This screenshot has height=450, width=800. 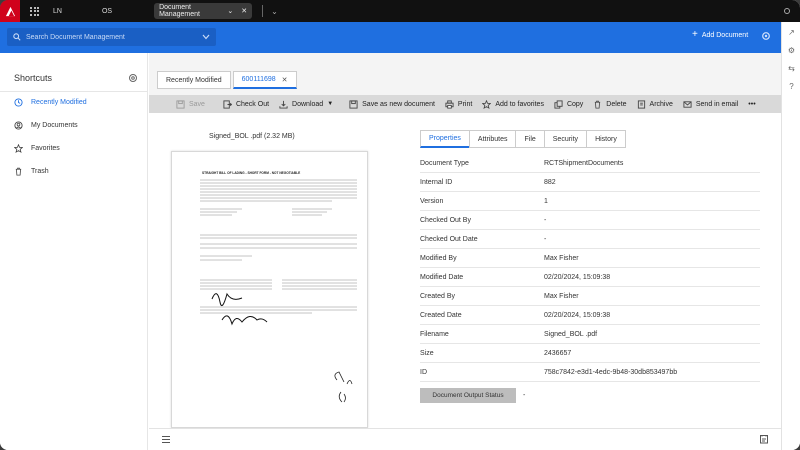 What do you see at coordinates (524, 395) in the screenshot?
I see `document-output-status-value: -` at bounding box center [524, 395].